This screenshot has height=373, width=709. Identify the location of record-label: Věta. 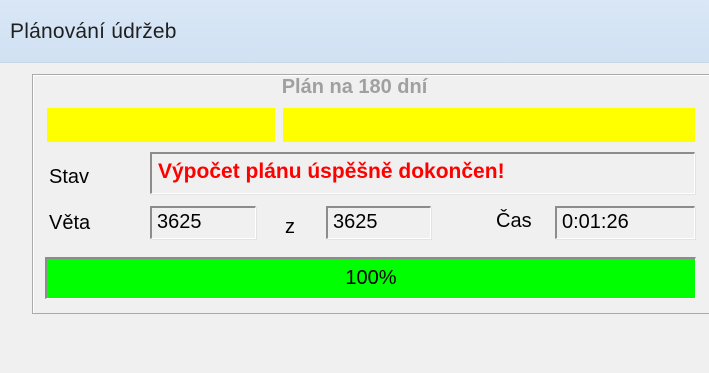
(70, 223).